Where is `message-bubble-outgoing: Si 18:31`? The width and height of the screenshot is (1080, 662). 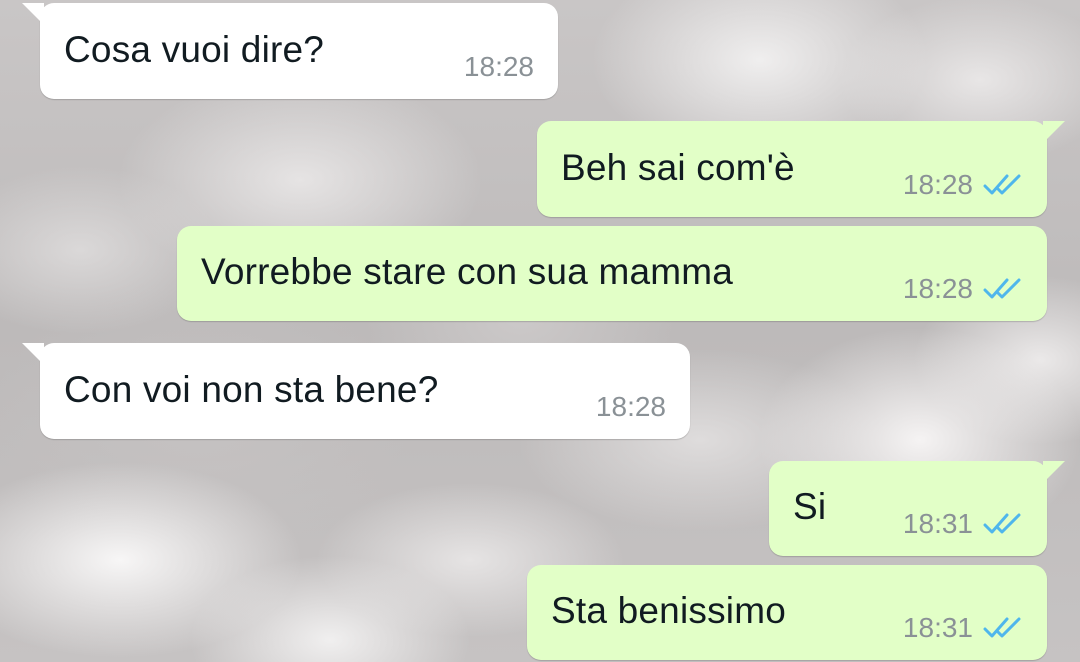
message-bubble-outgoing: Si 18:31 is located at coordinates (917, 508).